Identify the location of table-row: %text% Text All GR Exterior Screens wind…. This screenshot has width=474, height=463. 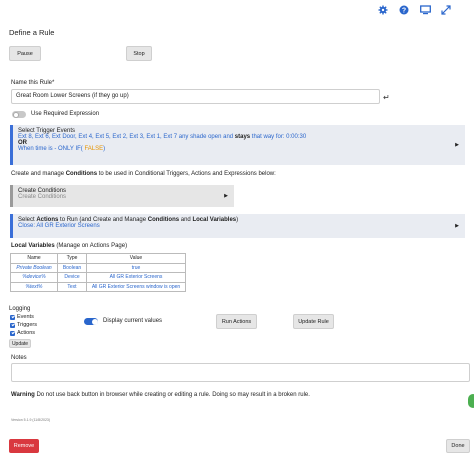
(98, 286).